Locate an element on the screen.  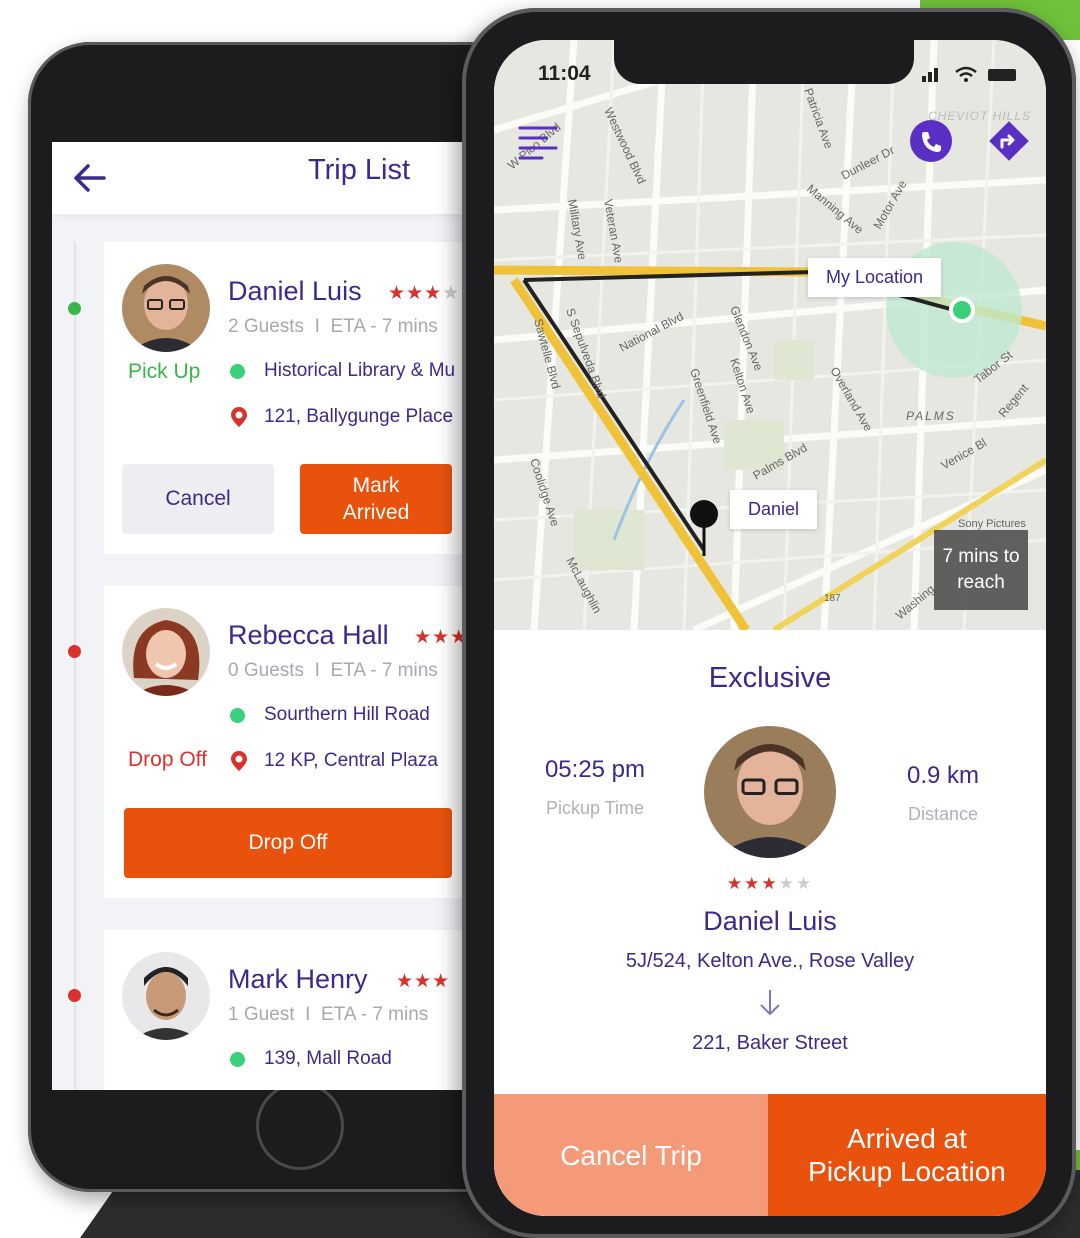
passenger-name: Daniel Luis is located at coordinates (295, 291).